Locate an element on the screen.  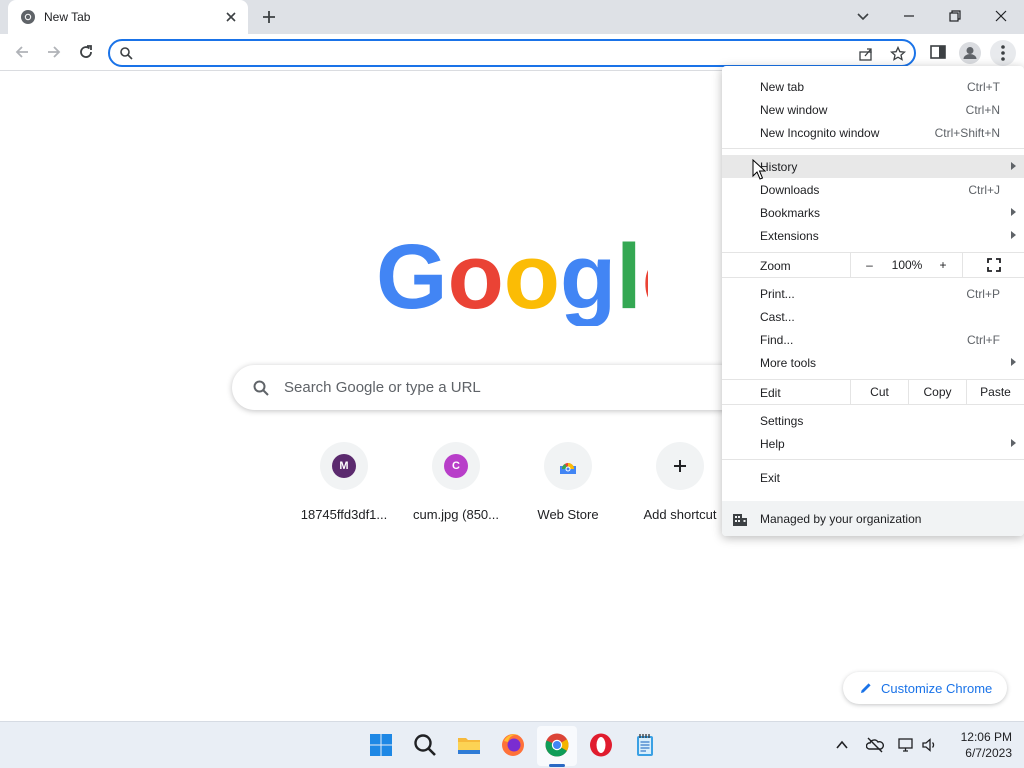
fullscreen-icon is located at coordinates (993, 265).